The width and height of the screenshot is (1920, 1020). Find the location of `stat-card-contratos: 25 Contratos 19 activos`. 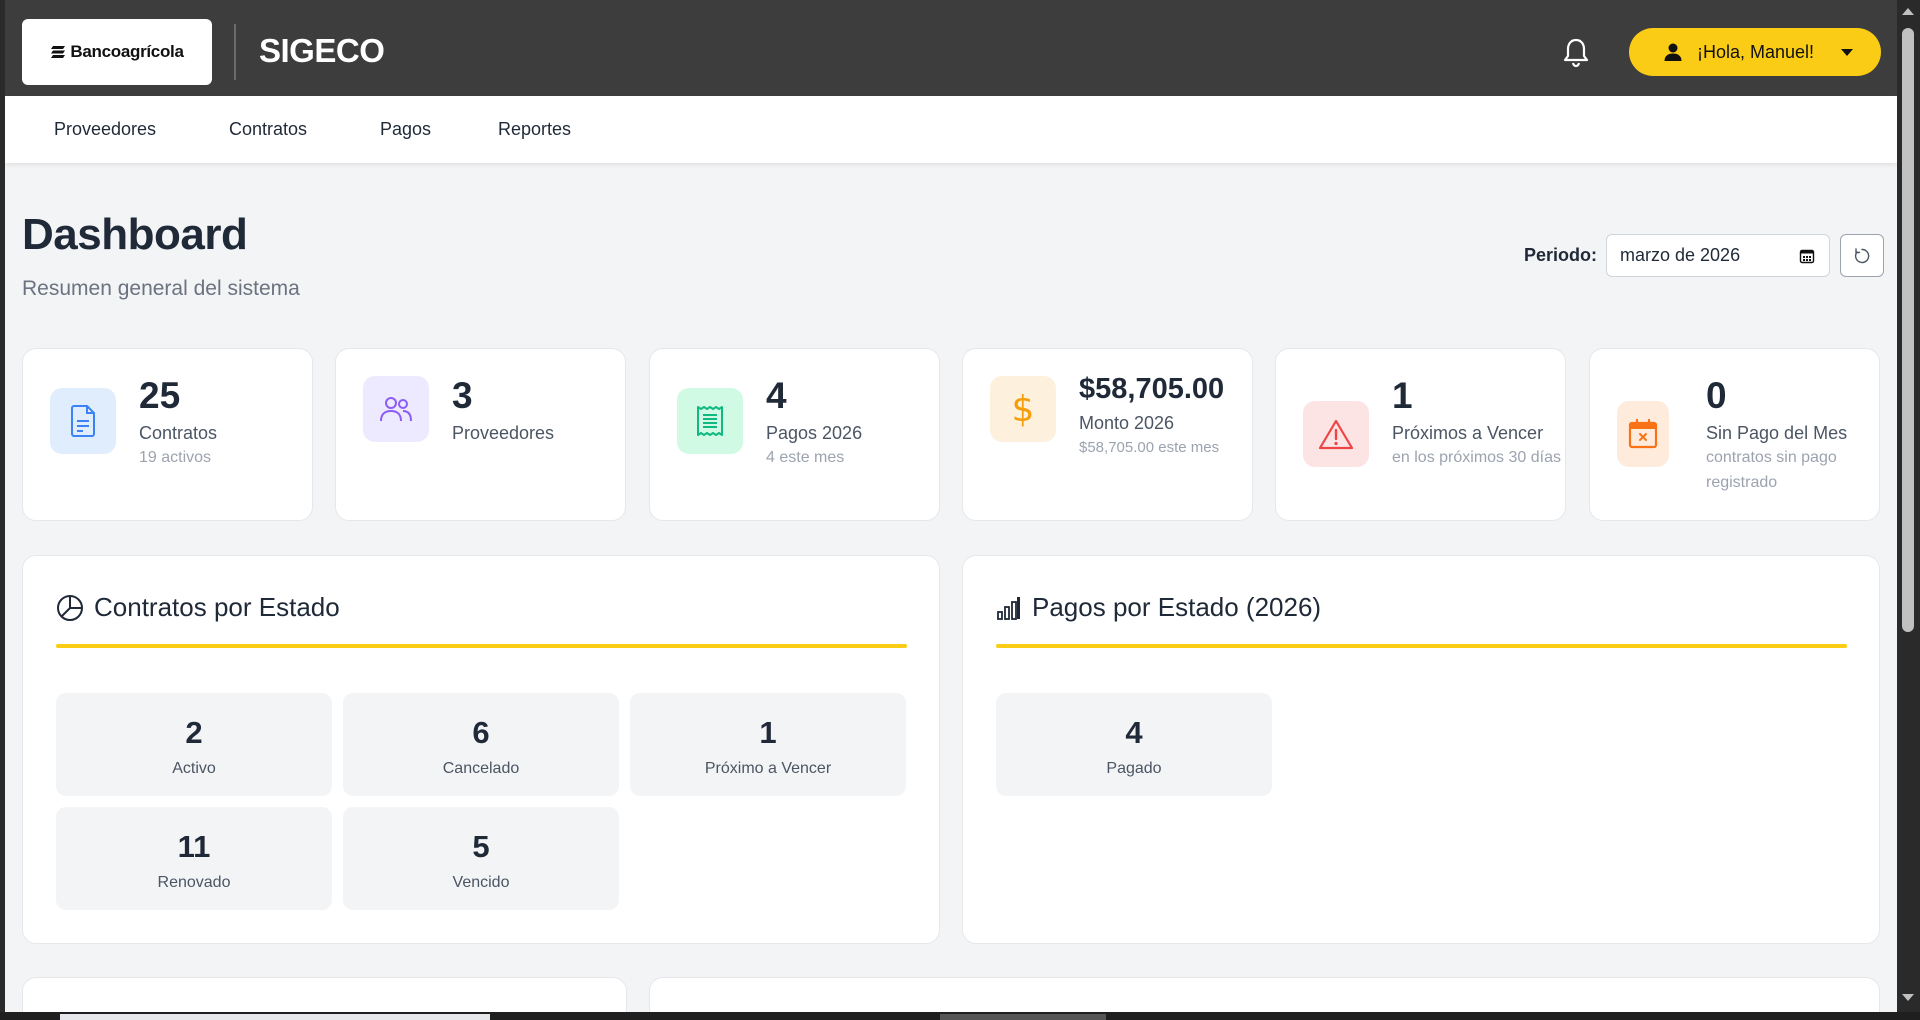

stat-card-contratos: 25 Contratos 19 activos is located at coordinates (167, 434).